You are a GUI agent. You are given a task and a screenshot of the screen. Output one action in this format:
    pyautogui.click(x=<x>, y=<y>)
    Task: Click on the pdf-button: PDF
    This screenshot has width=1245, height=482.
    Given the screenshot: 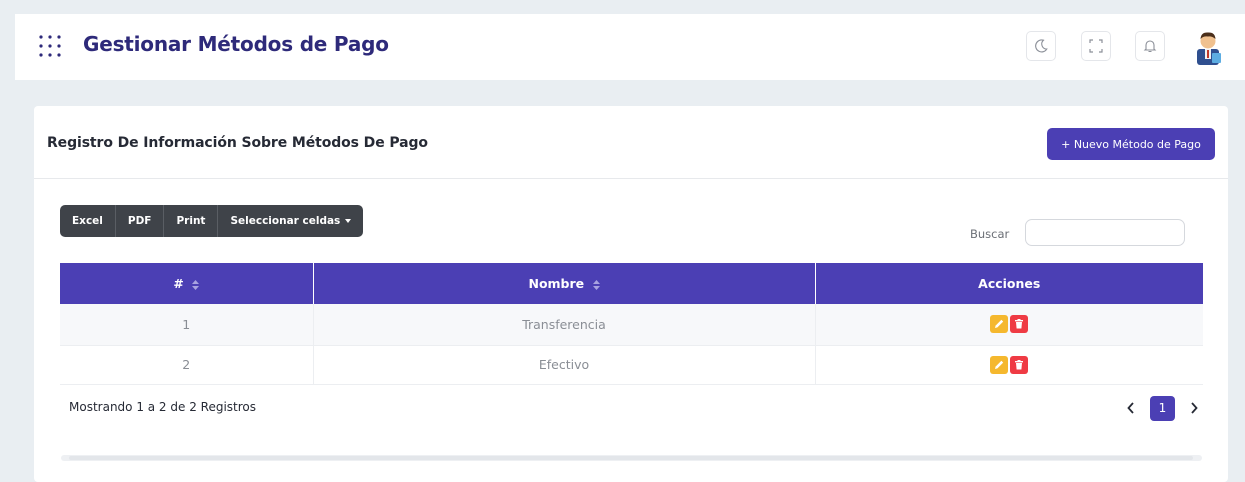 What is the action you would take?
    pyautogui.click(x=140, y=221)
    